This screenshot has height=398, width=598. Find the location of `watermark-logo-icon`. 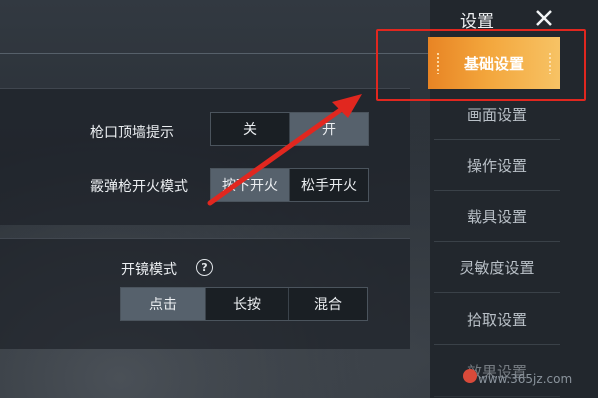

watermark-logo-icon is located at coordinates (470, 376).